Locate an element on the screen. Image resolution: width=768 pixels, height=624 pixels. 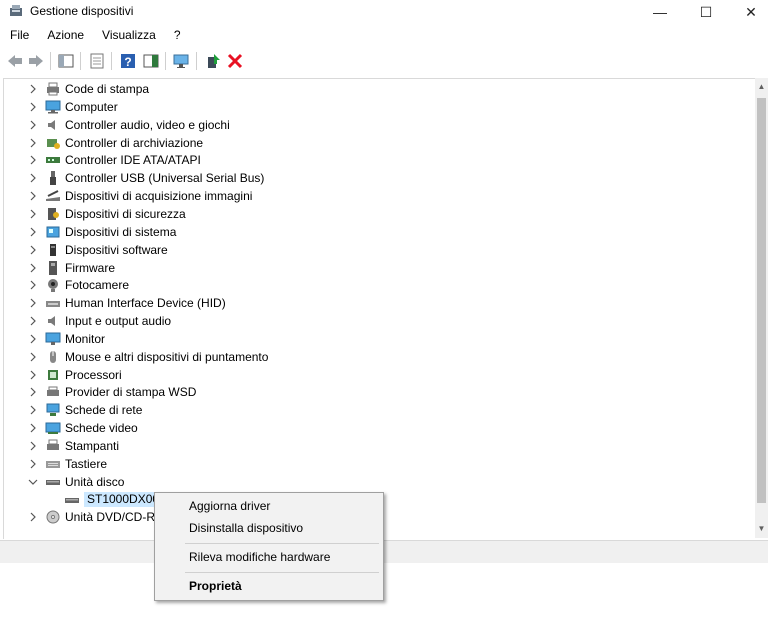
wsd-printer-icon is located at coordinates (53, 391).